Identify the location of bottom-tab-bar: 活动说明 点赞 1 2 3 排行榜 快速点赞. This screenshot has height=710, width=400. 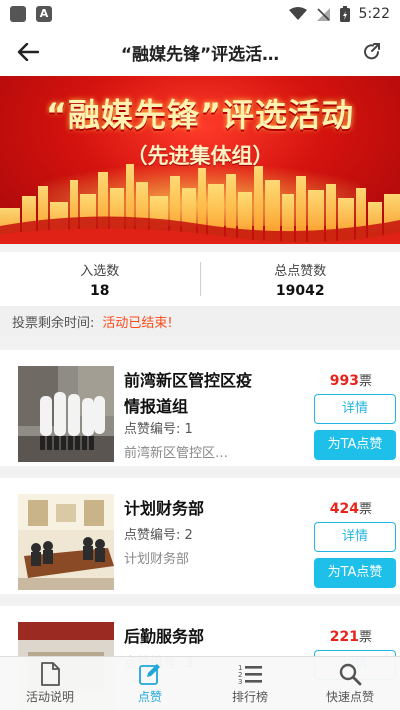
(200, 683).